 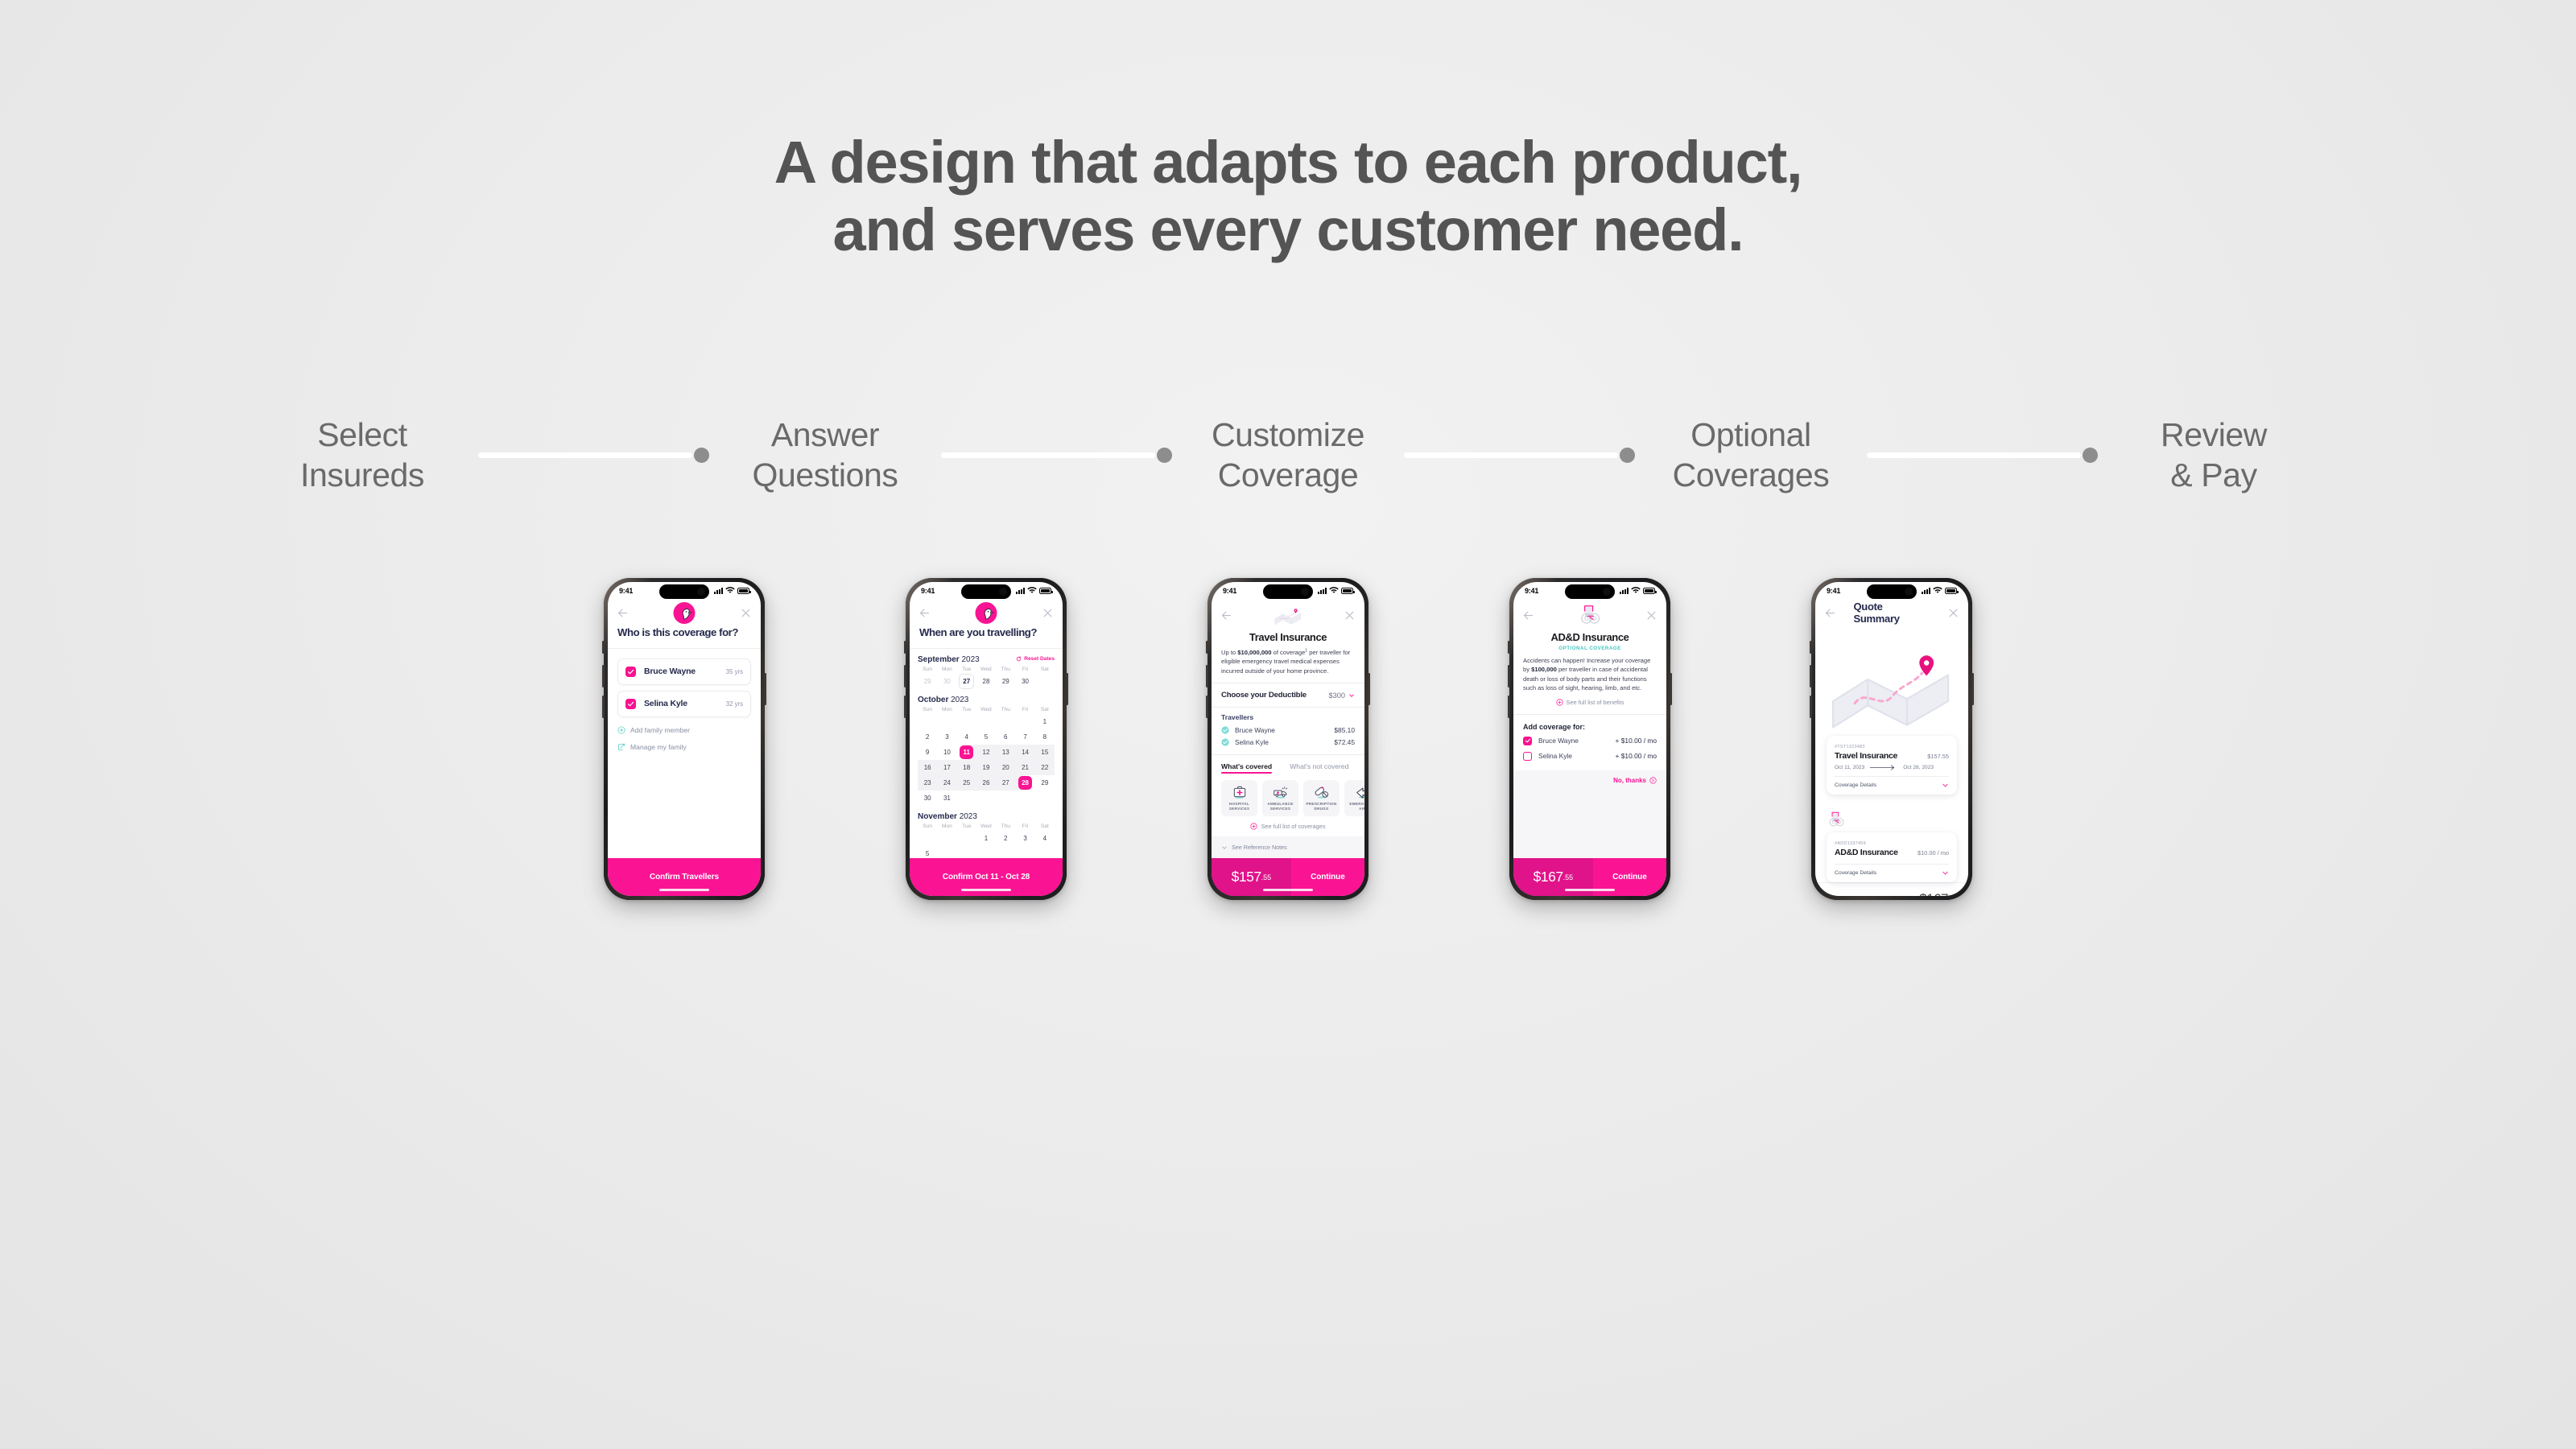 I want to click on calendar-day-in-range: 16, so click(x=928, y=767).